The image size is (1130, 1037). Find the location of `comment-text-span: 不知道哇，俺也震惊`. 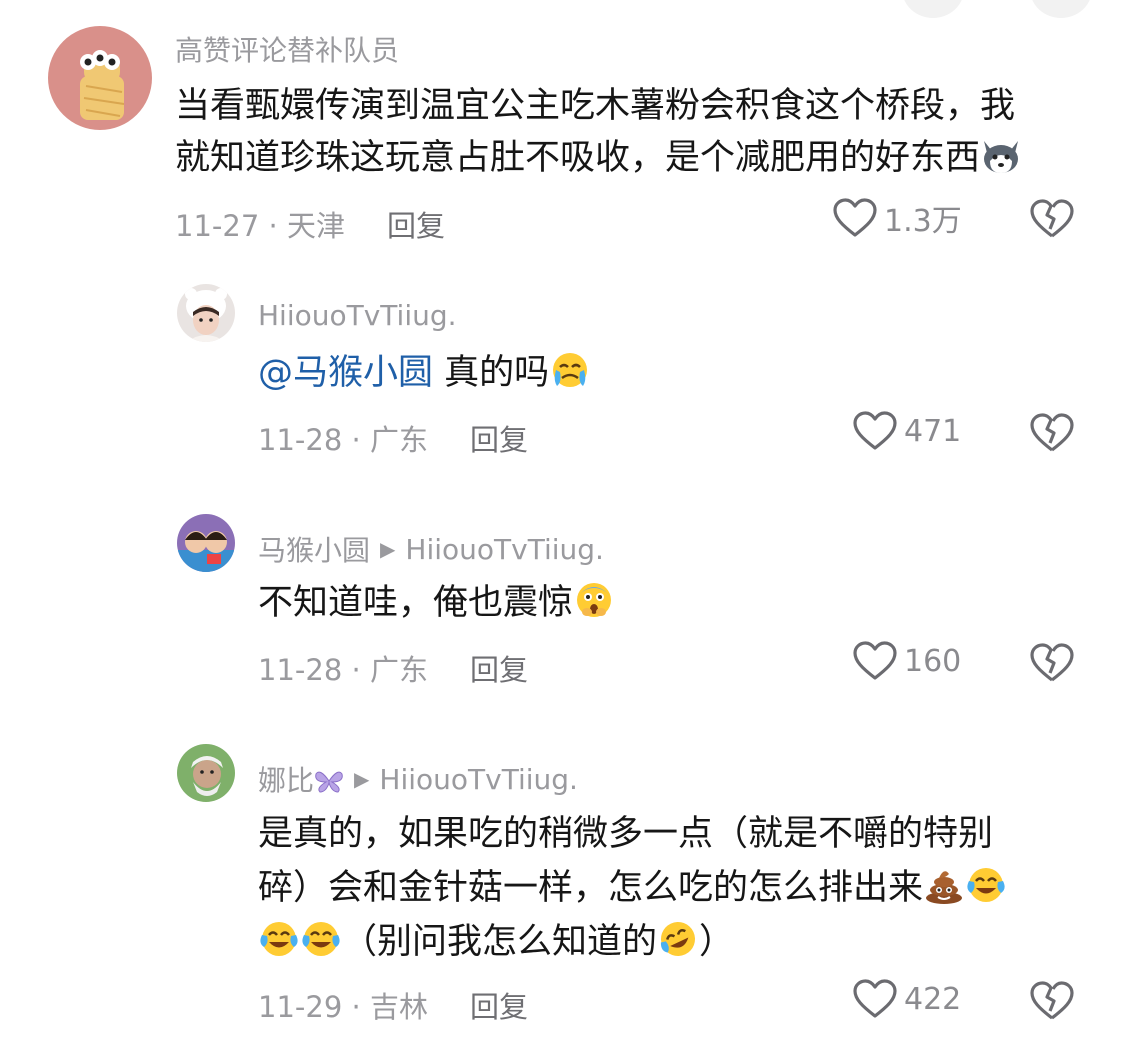

comment-text-span: 不知道哇，俺也震惊 is located at coordinates (416, 603).